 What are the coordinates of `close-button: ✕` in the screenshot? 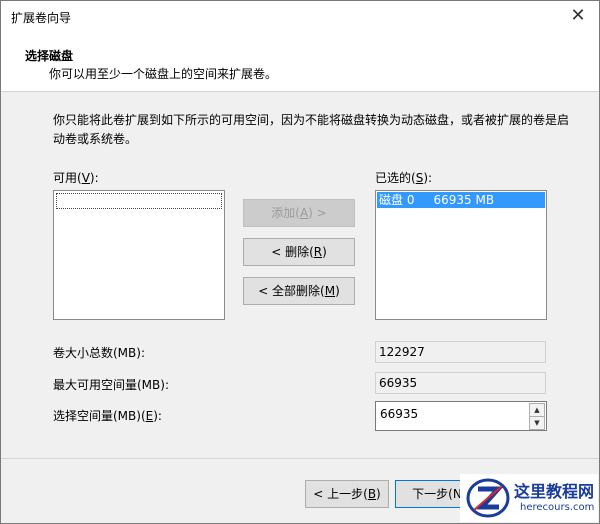 It's located at (578, 16).